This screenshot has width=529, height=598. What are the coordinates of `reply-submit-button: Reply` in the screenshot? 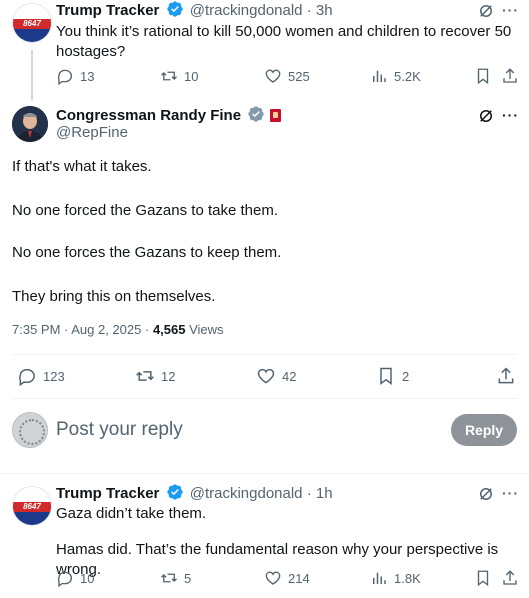 It's located at (484, 430).